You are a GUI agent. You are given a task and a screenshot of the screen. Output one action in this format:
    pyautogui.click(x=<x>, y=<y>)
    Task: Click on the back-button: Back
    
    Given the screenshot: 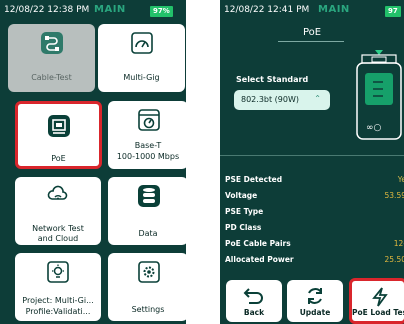 What is the action you would take?
    pyautogui.click(x=254, y=301)
    